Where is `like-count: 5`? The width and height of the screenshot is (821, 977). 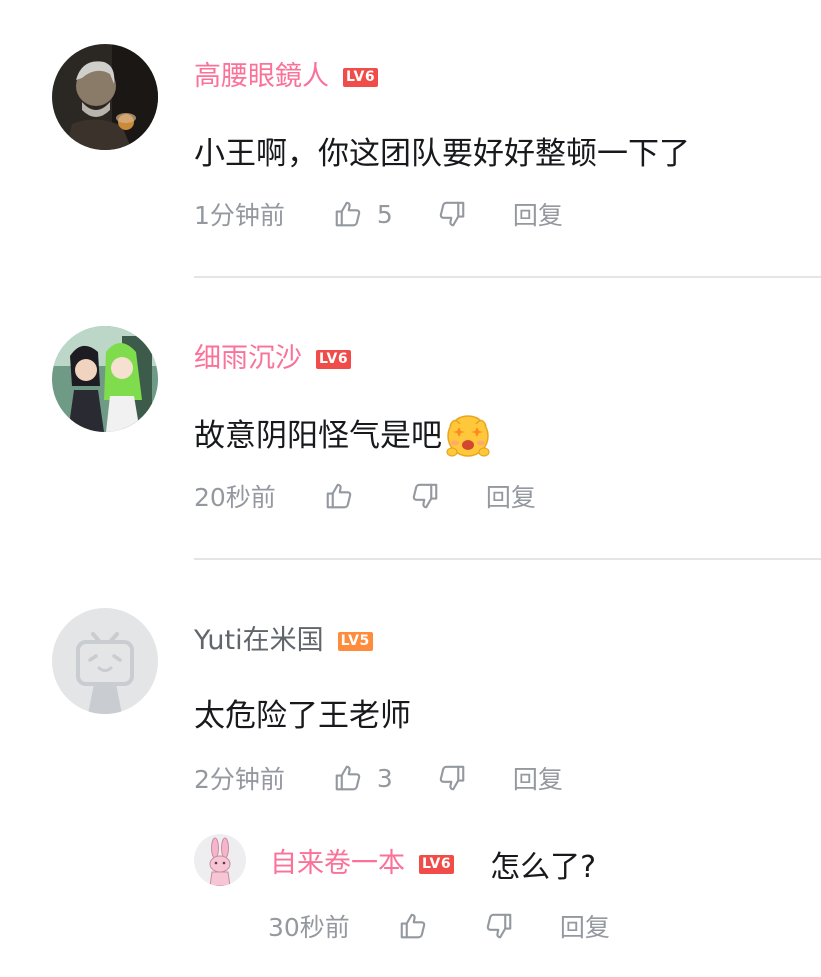
like-count: 5 is located at coordinates (384, 214).